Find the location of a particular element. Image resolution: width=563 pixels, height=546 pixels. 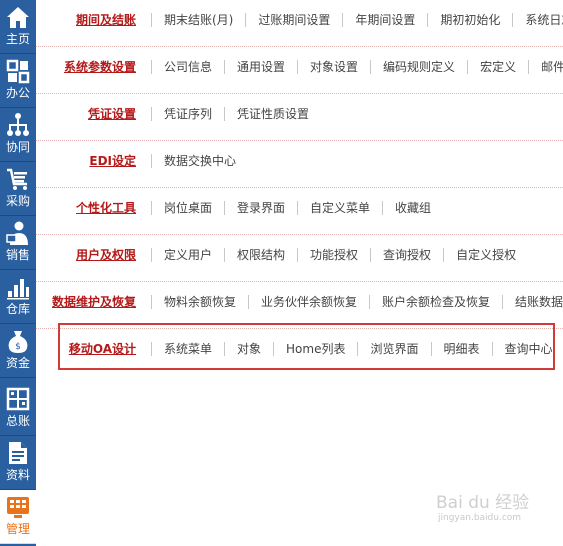

sidebar-item-ledger: 总账 is located at coordinates (18, 409).